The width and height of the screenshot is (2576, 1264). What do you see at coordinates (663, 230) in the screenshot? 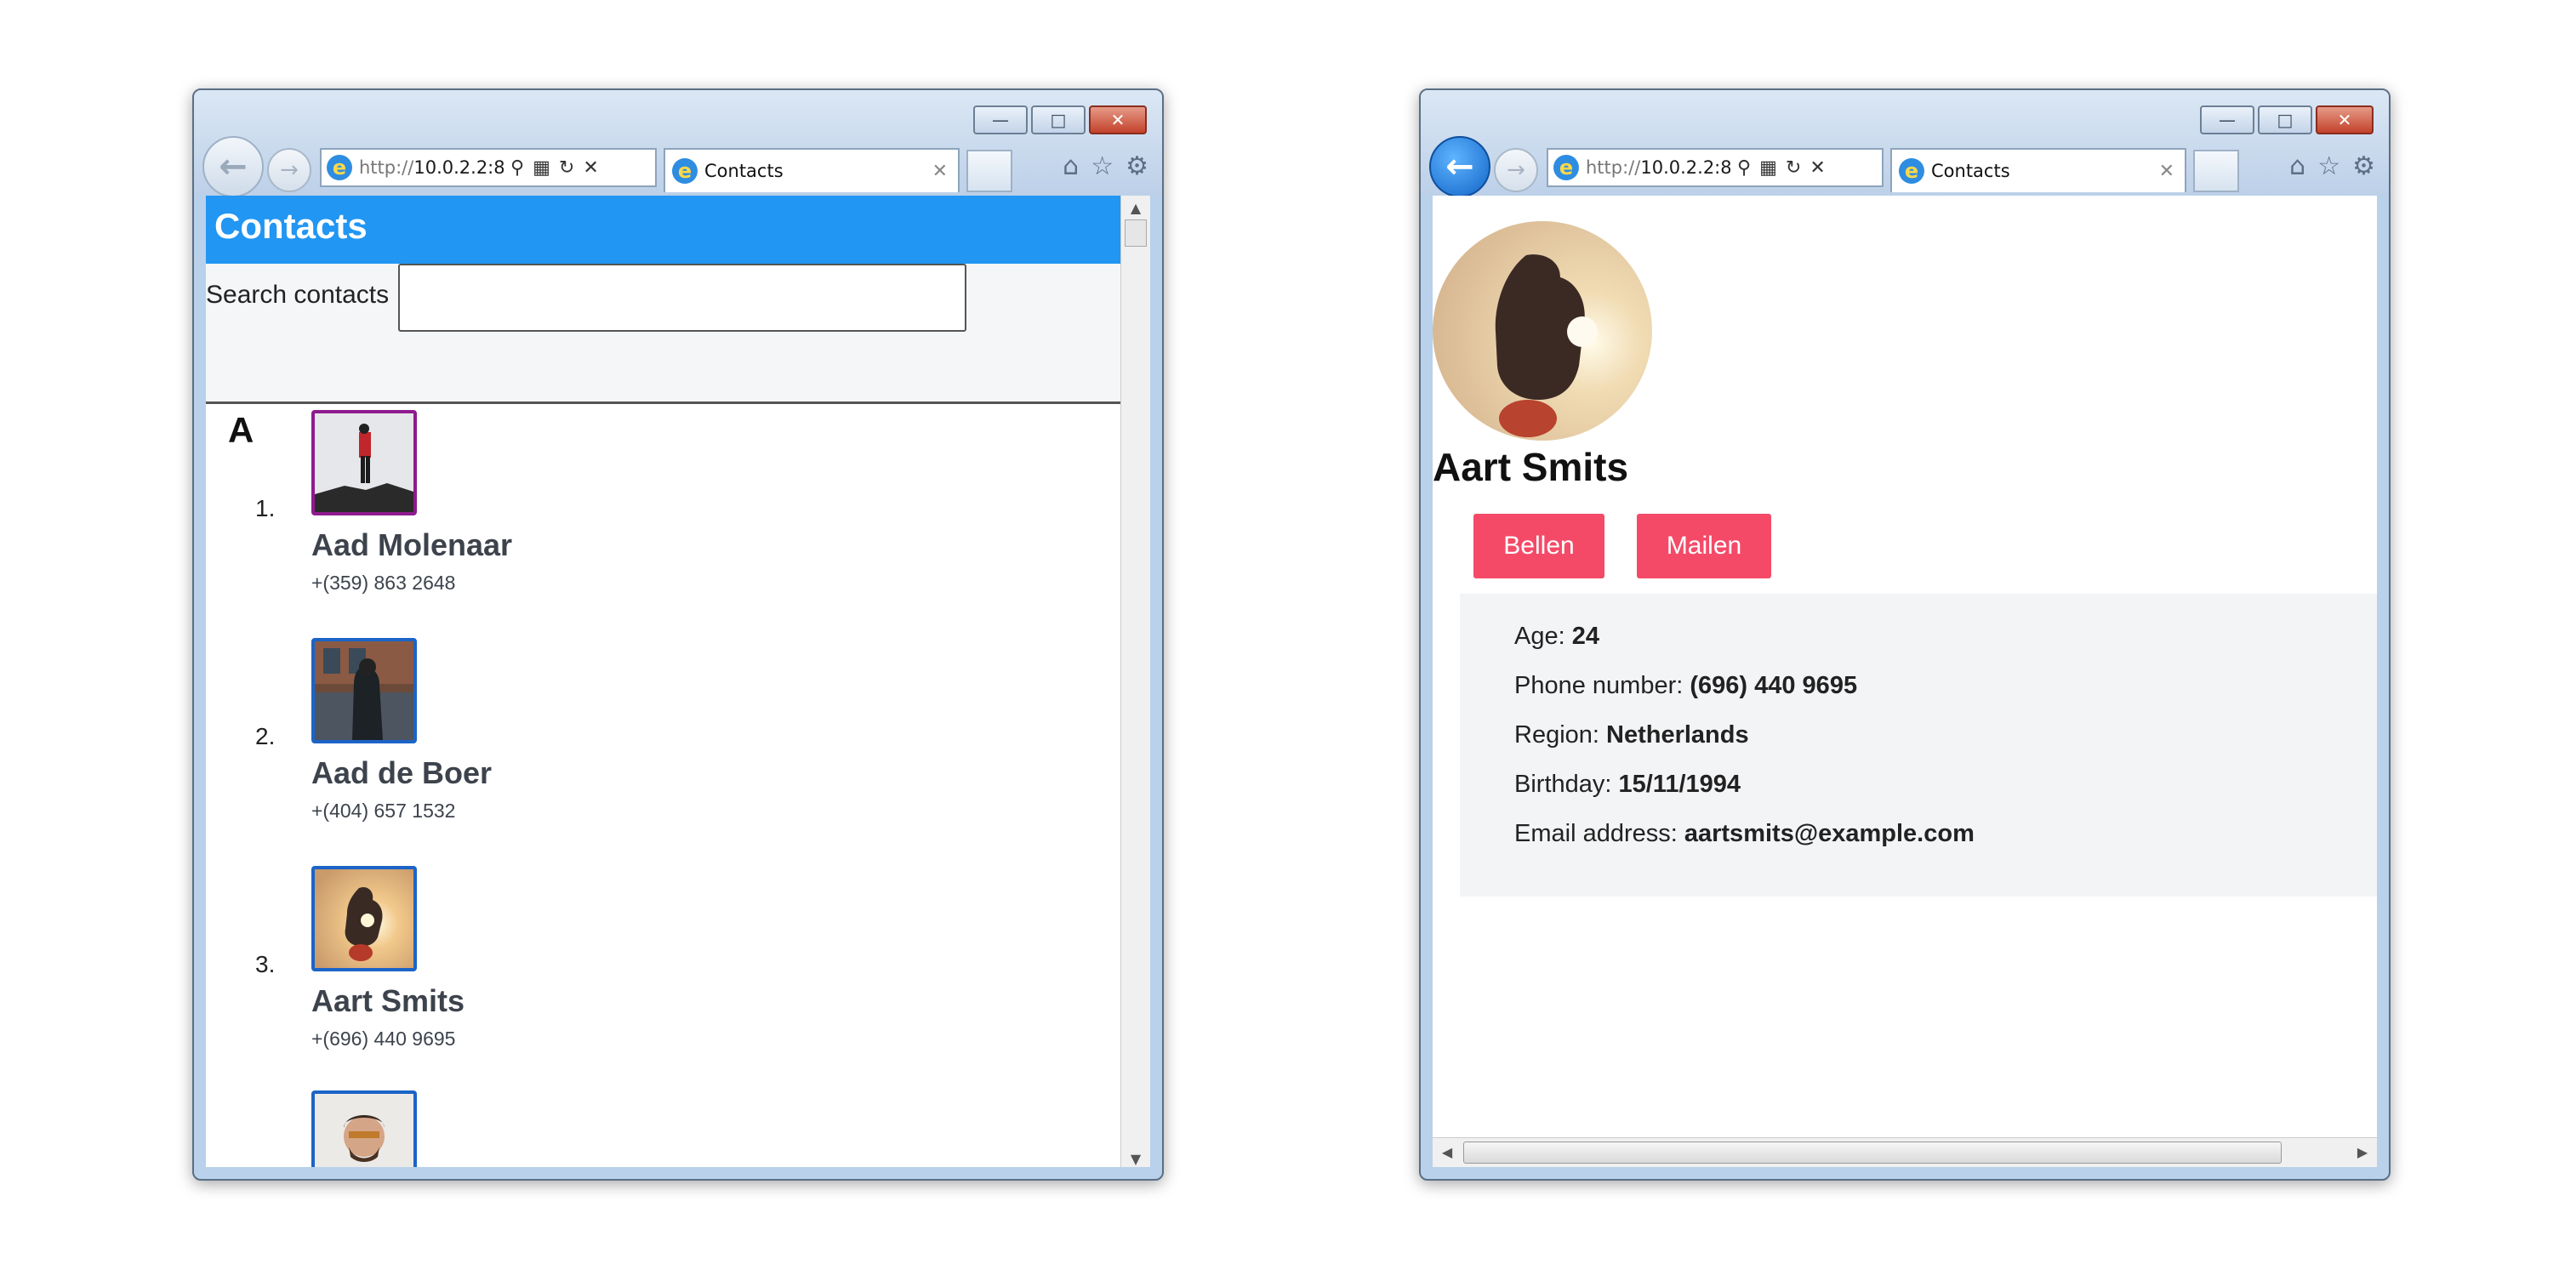
I see `app-header: Contacts` at bounding box center [663, 230].